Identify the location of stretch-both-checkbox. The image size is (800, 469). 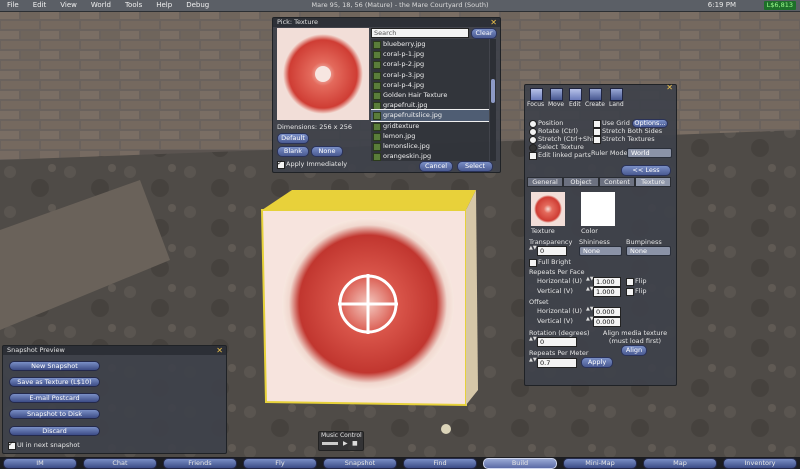
(597, 132).